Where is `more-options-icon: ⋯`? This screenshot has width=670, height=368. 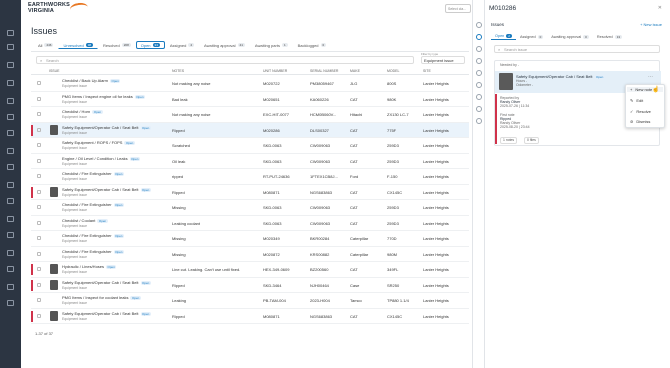 more-options-icon: ⋯ is located at coordinates (650, 77).